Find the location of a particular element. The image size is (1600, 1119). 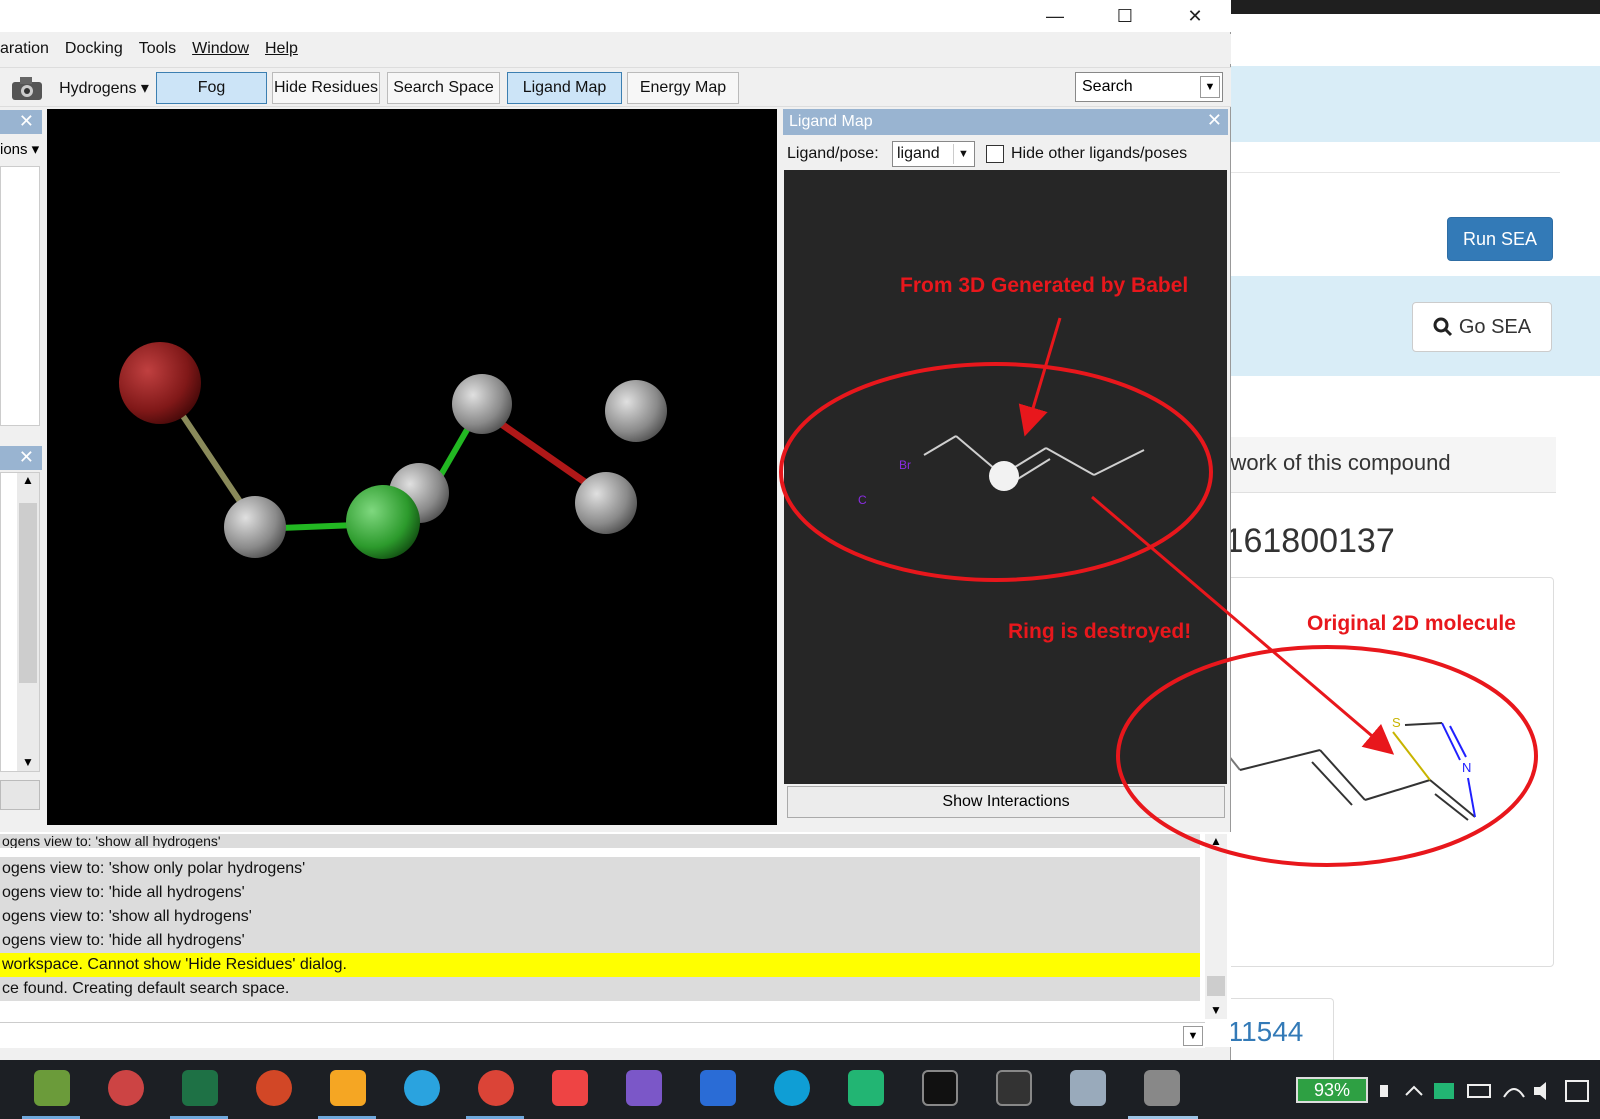

telegram-icon is located at coordinates (422, 1088).